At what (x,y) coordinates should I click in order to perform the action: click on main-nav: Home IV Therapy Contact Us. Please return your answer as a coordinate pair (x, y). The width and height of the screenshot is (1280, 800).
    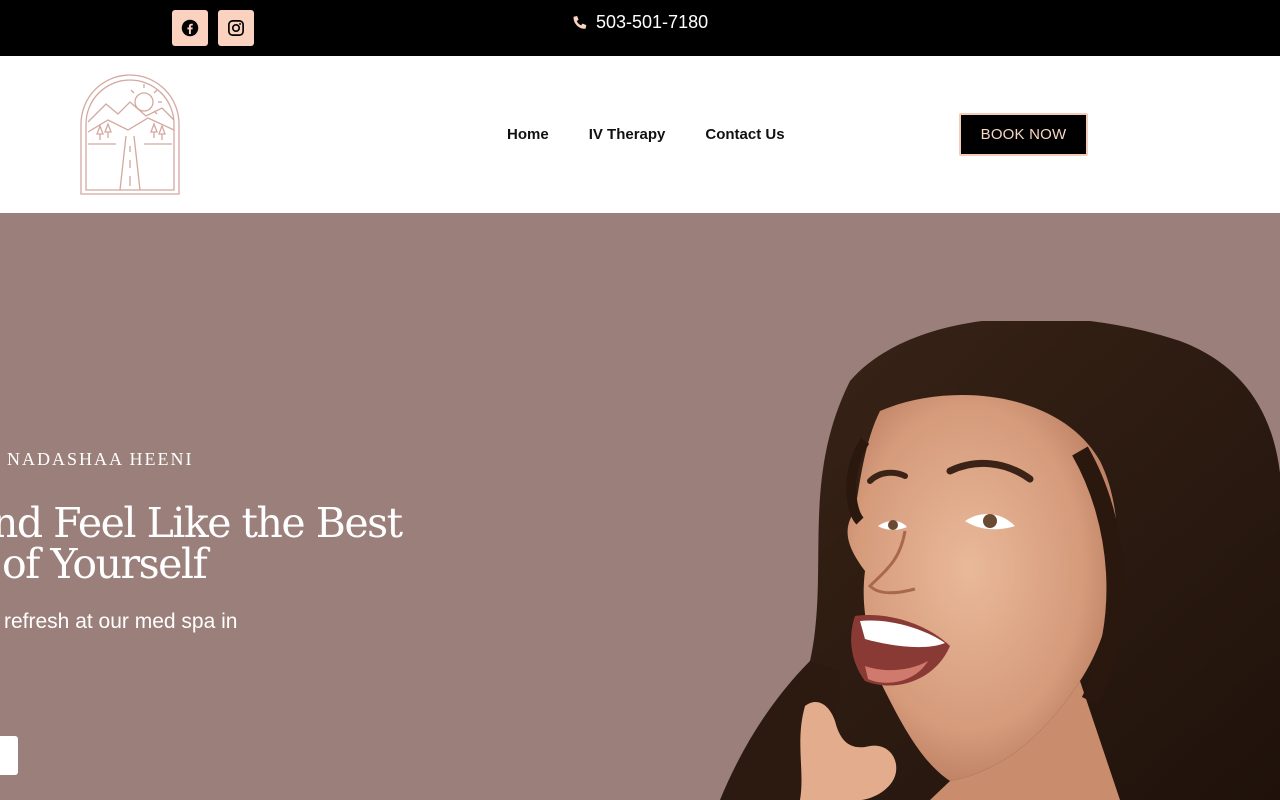
    Looking at the image, I should click on (646, 134).